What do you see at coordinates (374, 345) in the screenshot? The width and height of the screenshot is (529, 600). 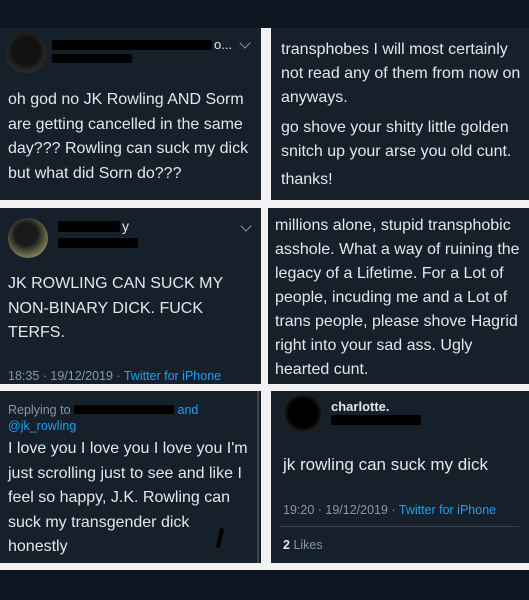 I see `tweet-text-line: right into your sad ass. Ugly` at bounding box center [374, 345].